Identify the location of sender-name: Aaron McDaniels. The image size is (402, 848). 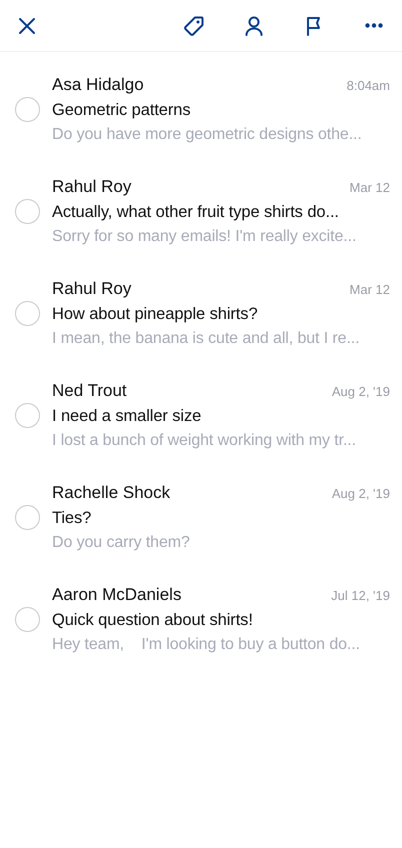
(117, 595).